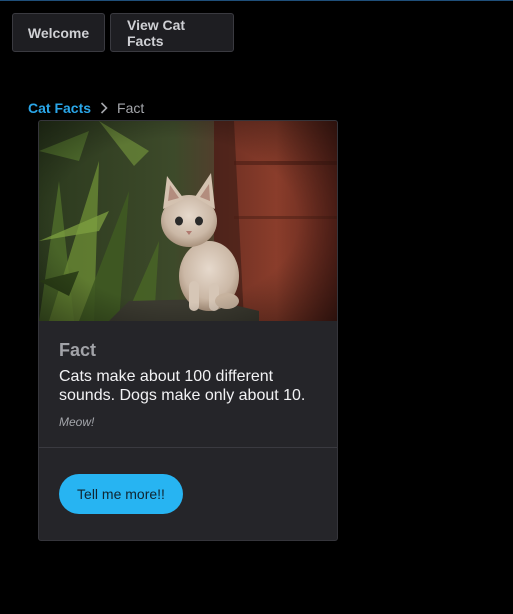 The image size is (513, 614). I want to click on breadcrumb-current: Fact, so click(131, 108).